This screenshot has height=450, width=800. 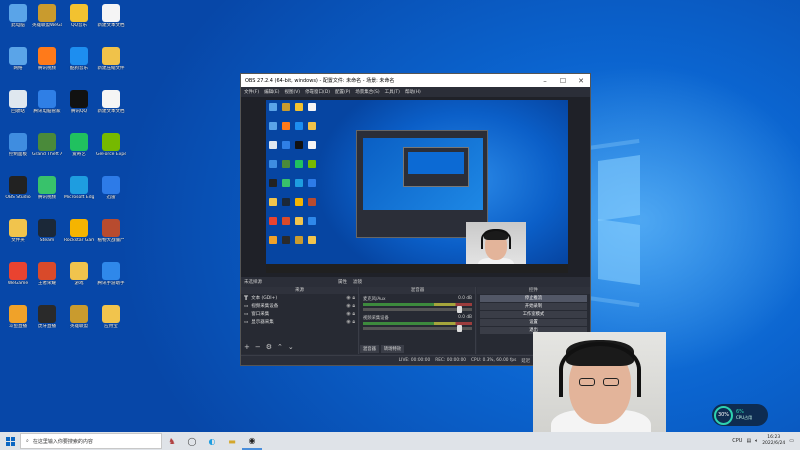 I want to click on desktop-icon: 回收站, so click(x=18, y=102).